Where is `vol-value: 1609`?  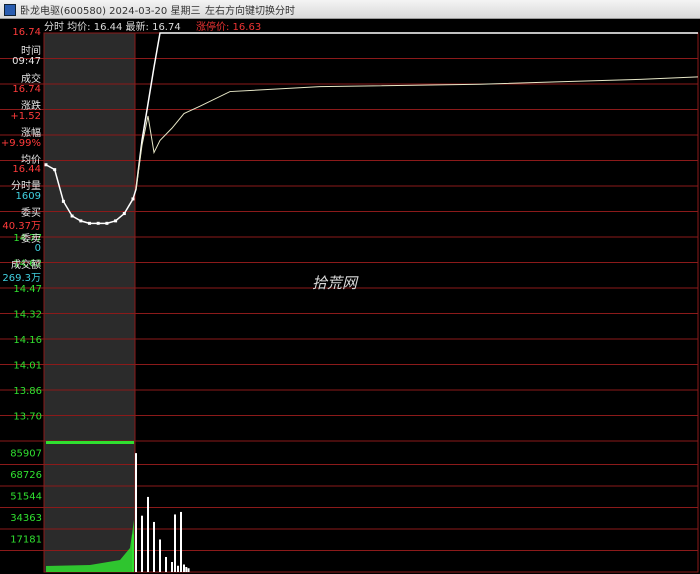 vol-value: 1609 is located at coordinates (28, 196).